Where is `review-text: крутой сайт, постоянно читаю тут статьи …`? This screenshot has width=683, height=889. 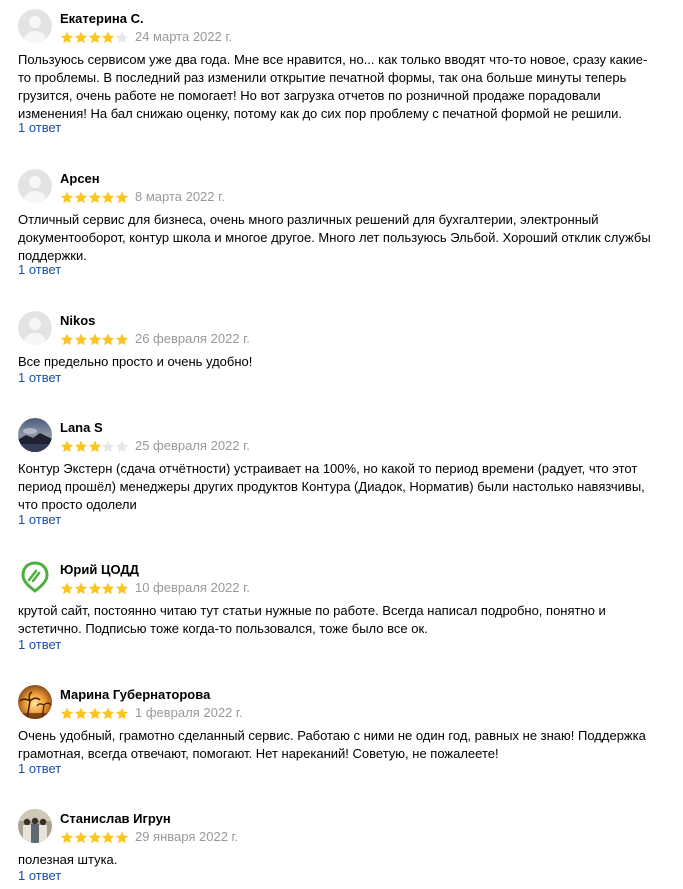
review-text: крутой сайт, постоянно читаю тут статьи … is located at coordinates (312, 619).